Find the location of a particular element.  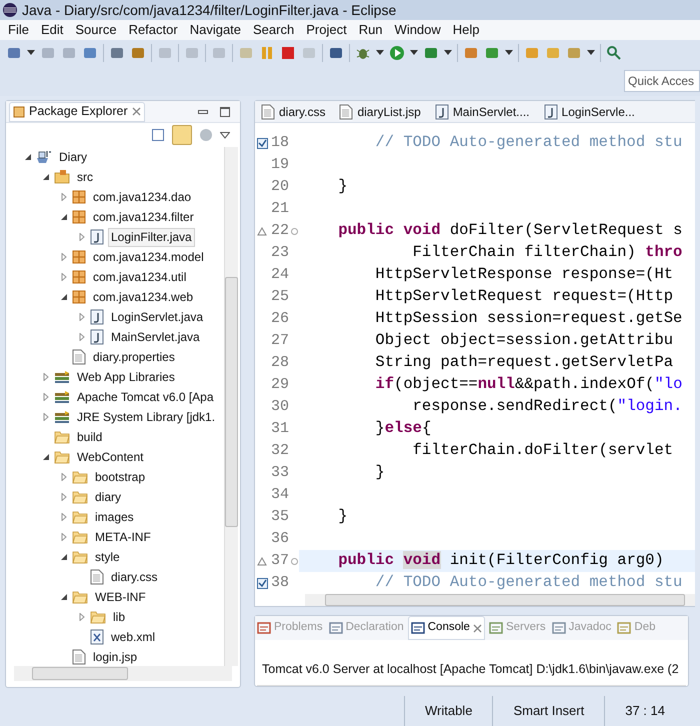

tree-item: login.jsp is located at coordinates (115, 657).